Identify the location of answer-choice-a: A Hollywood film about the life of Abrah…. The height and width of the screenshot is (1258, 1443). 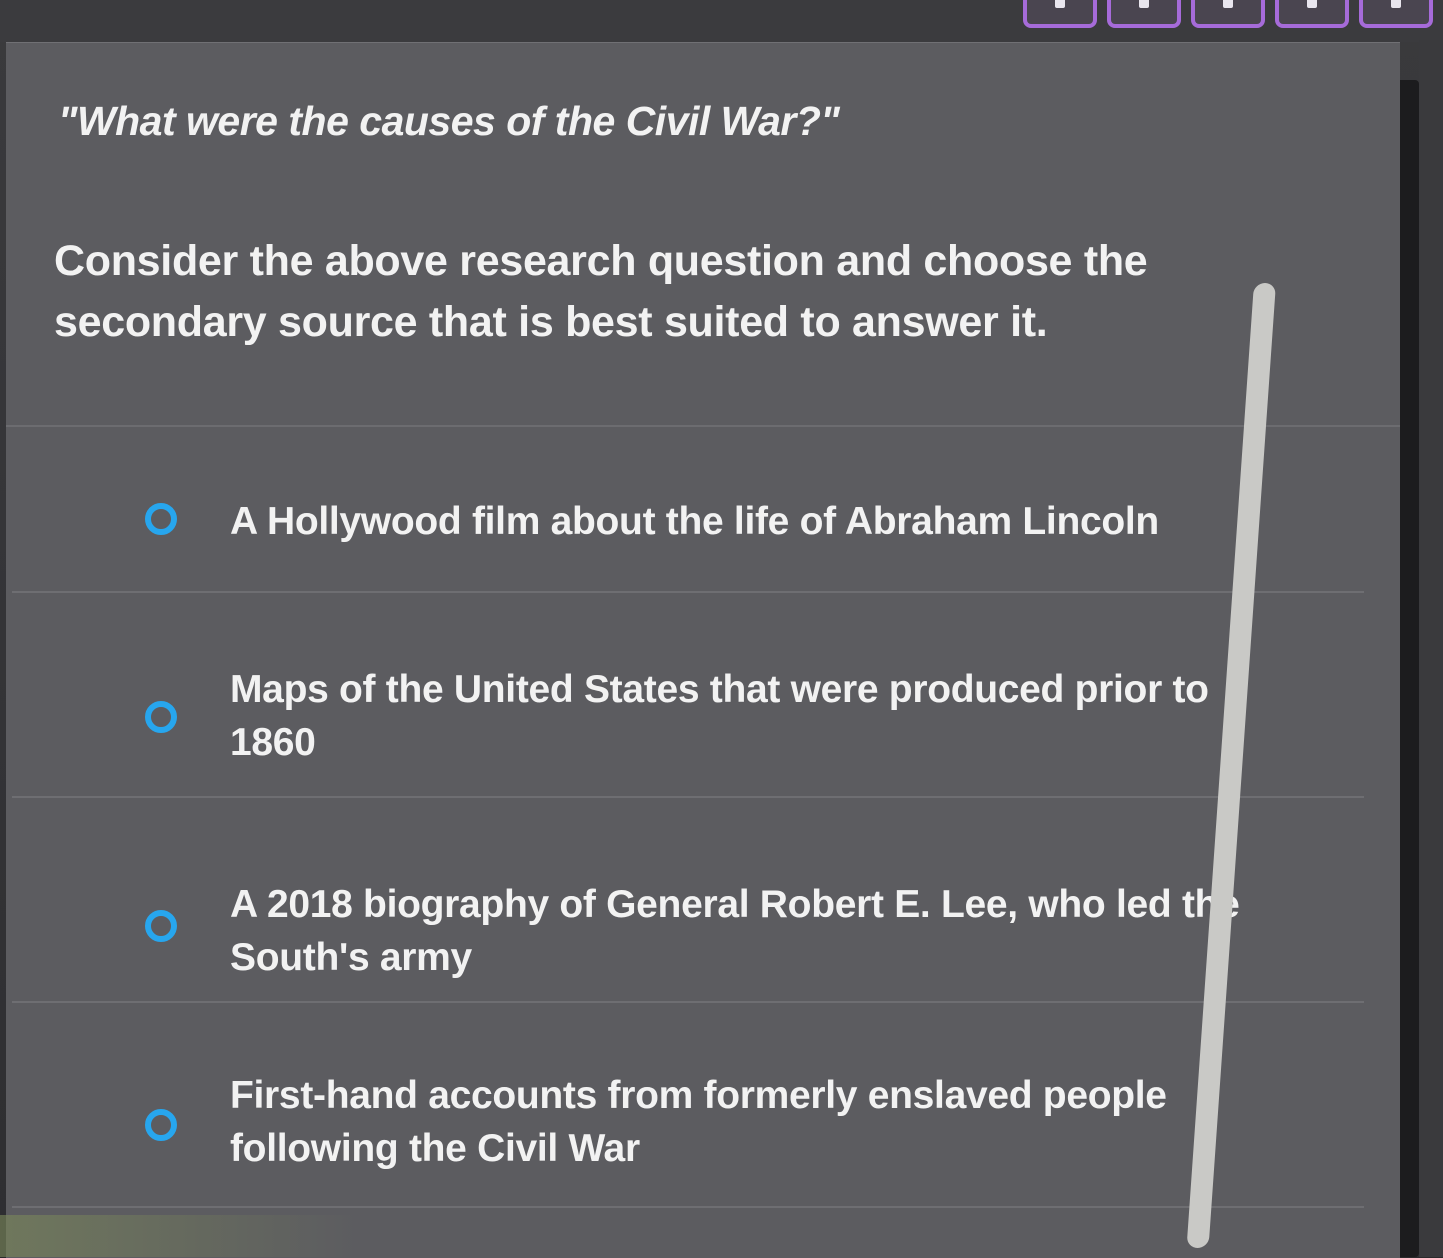
(688, 513).